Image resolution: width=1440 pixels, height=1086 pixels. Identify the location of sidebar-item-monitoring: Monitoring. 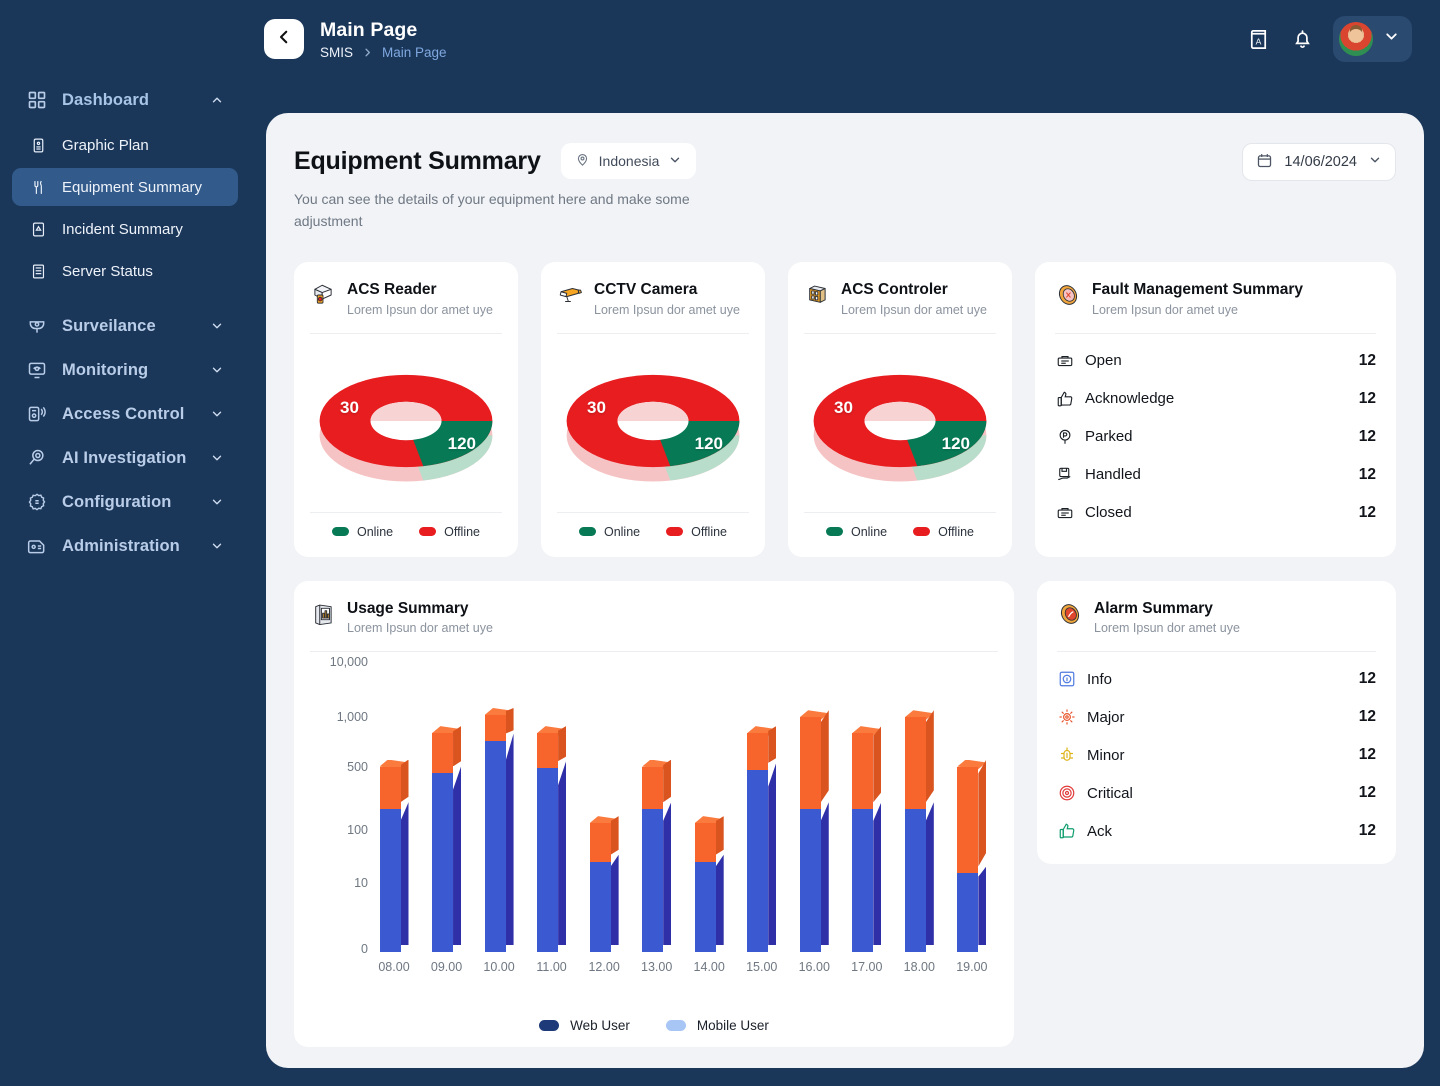
(125, 370).